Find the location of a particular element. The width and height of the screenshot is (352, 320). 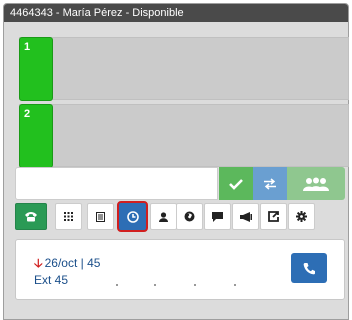

dial-row is located at coordinates (180, 183).